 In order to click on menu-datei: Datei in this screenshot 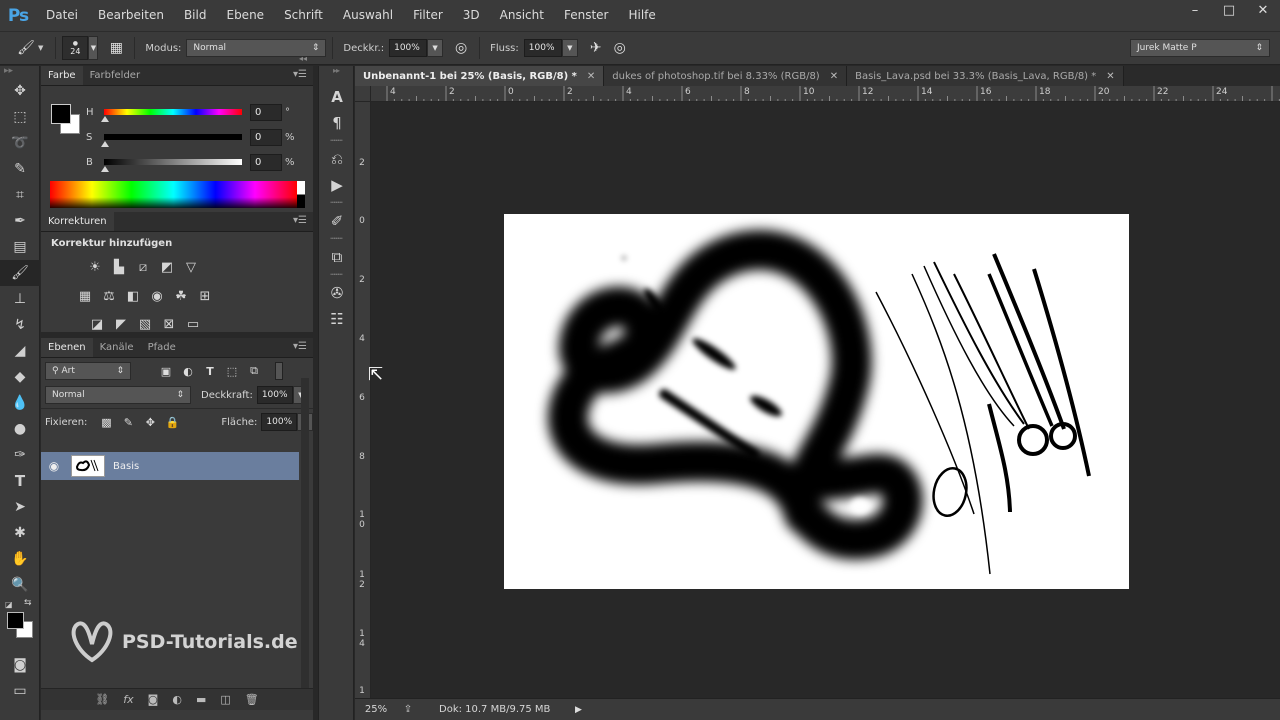, I will do `click(62, 15)`.